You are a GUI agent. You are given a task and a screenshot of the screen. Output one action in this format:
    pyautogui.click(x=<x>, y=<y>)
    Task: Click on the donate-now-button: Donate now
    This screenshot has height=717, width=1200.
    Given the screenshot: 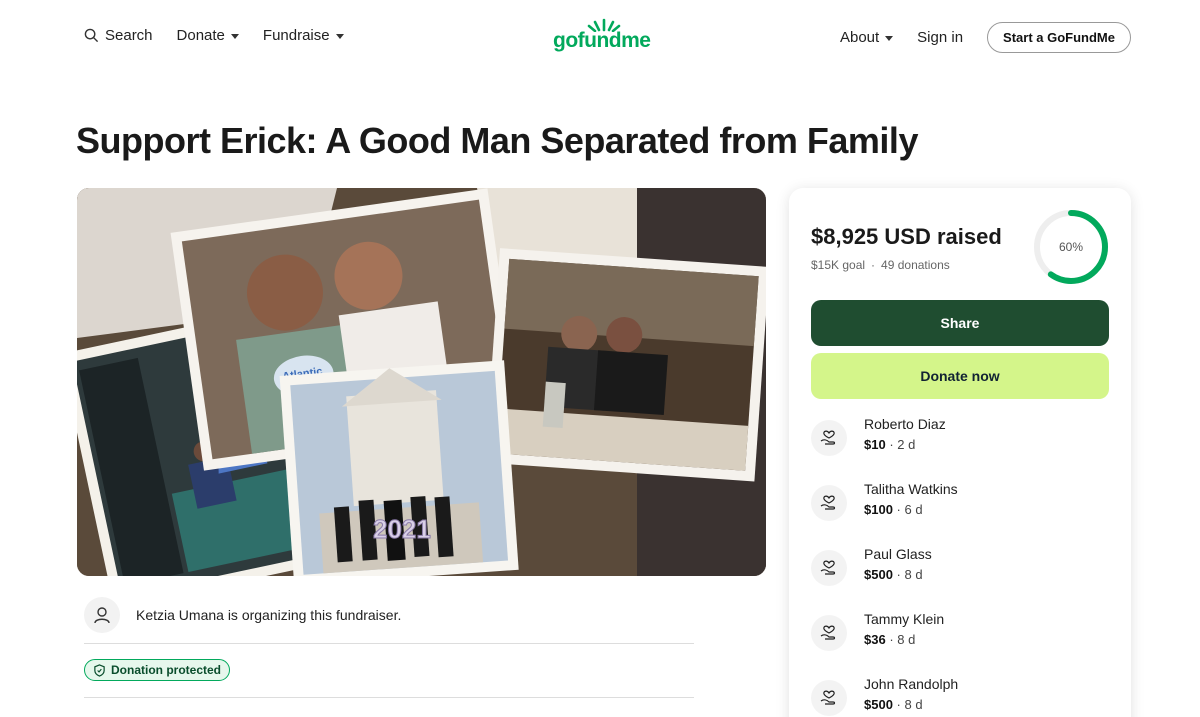 What is the action you would take?
    pyautogui.click(x=960, y=376)
    